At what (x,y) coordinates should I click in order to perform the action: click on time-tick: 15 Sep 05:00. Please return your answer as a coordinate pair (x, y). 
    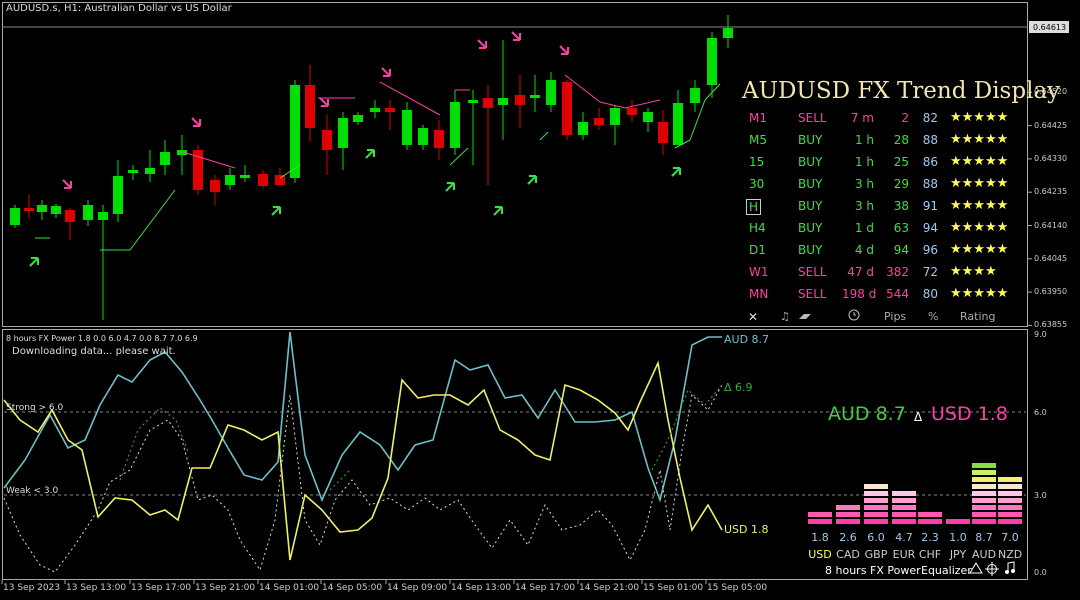
    Looking at the image, I should click on (737, 588).